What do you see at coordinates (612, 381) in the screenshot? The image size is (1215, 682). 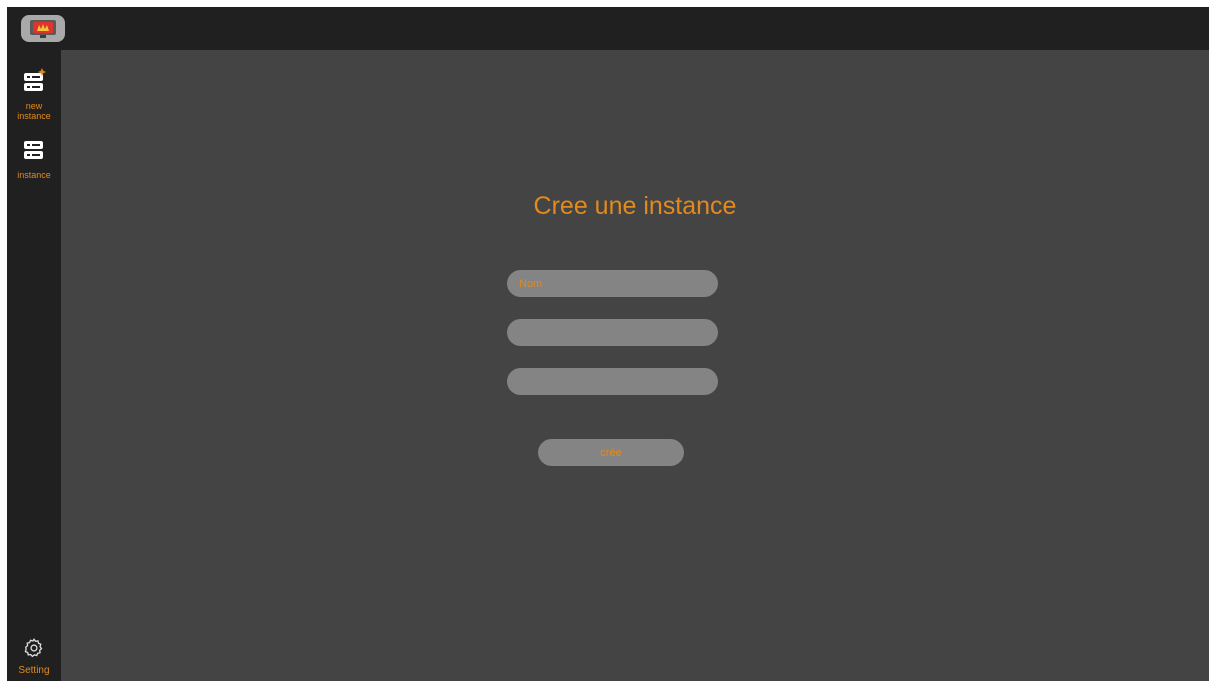 I see `field-3-input` at bounding box center [612, 381].